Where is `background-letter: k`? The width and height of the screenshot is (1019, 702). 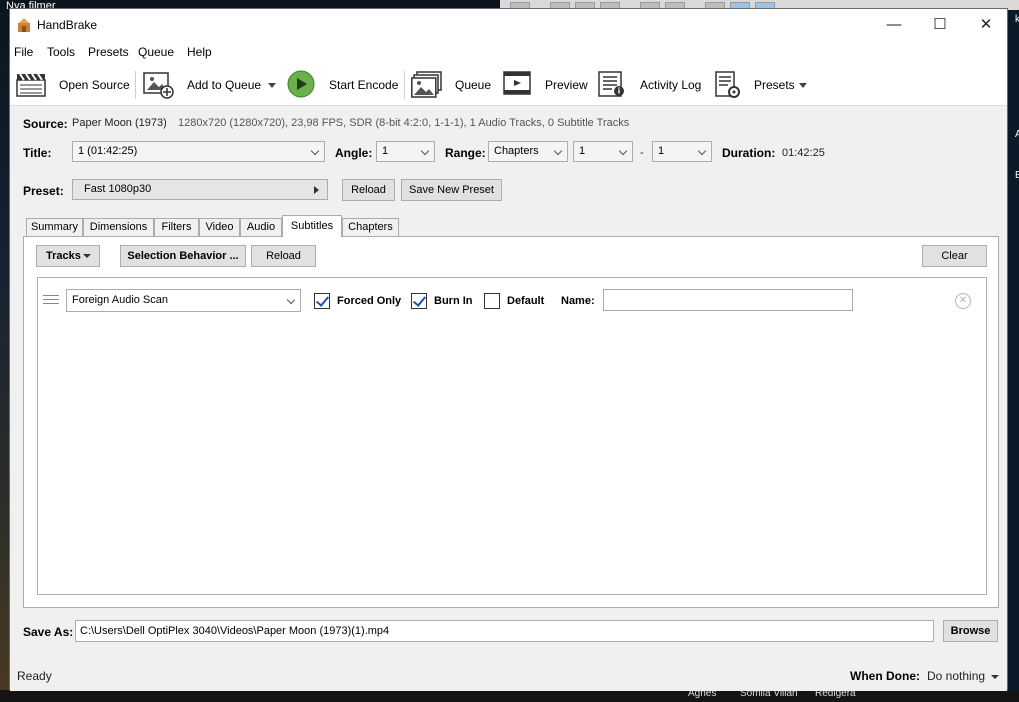 background-letter: k is located at coordinates (1017, 19).